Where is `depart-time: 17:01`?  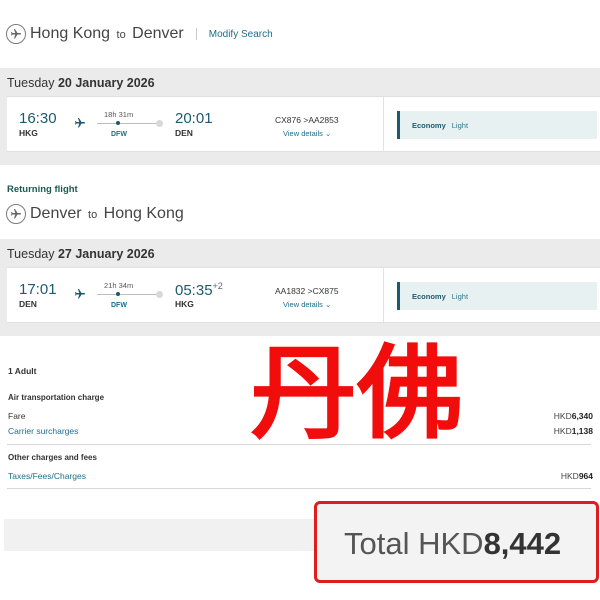 depart-time: 17:01 is located at coordinates (38, 289).